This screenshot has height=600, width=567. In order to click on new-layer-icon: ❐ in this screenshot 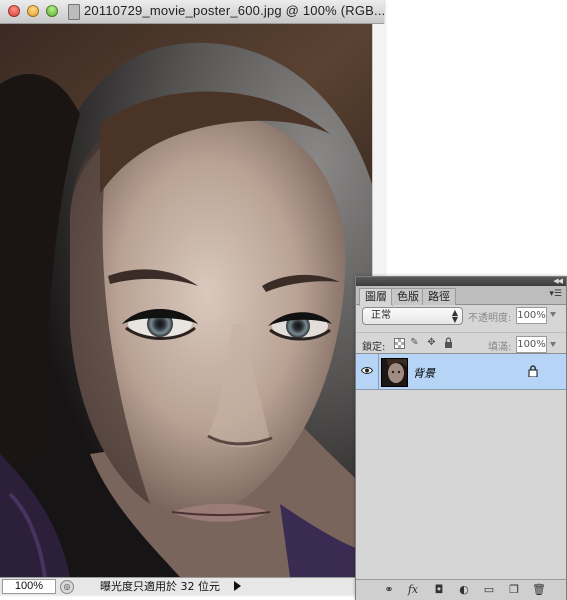, I will do `click(514, 590)`.